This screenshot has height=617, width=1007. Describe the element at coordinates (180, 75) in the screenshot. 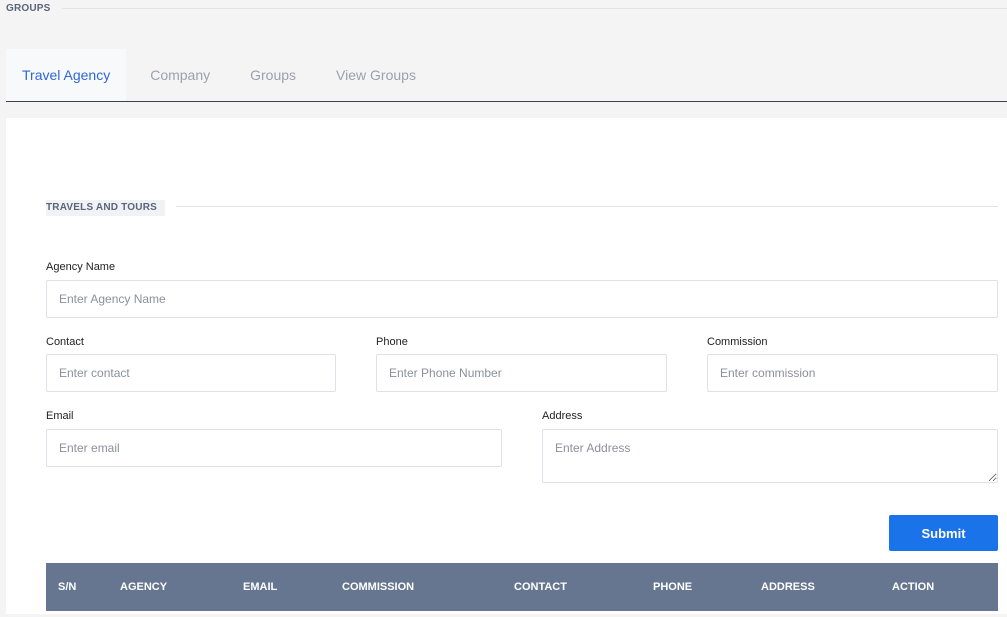

I see `tab-company: Company` at that location.